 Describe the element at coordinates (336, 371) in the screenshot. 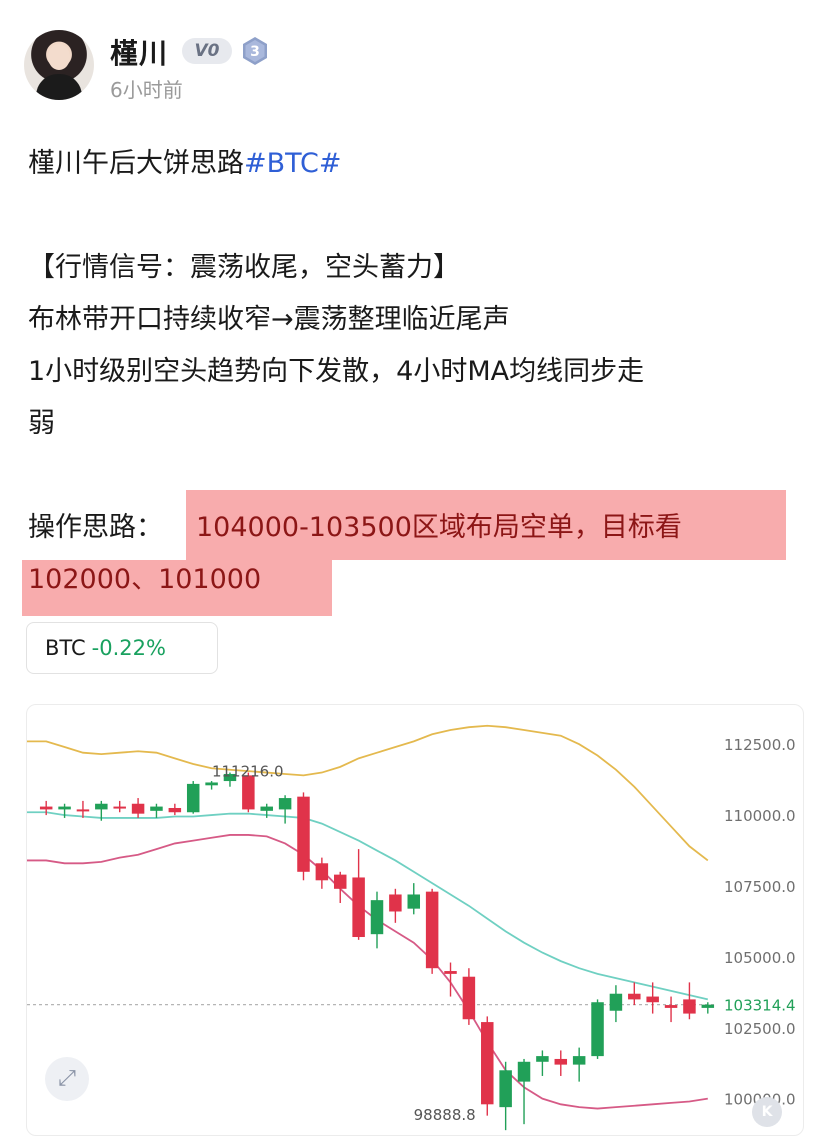

I see `analysis-line-2: 1小时级别空头趋势向下发散，4小时MA均线同步走` at that location.